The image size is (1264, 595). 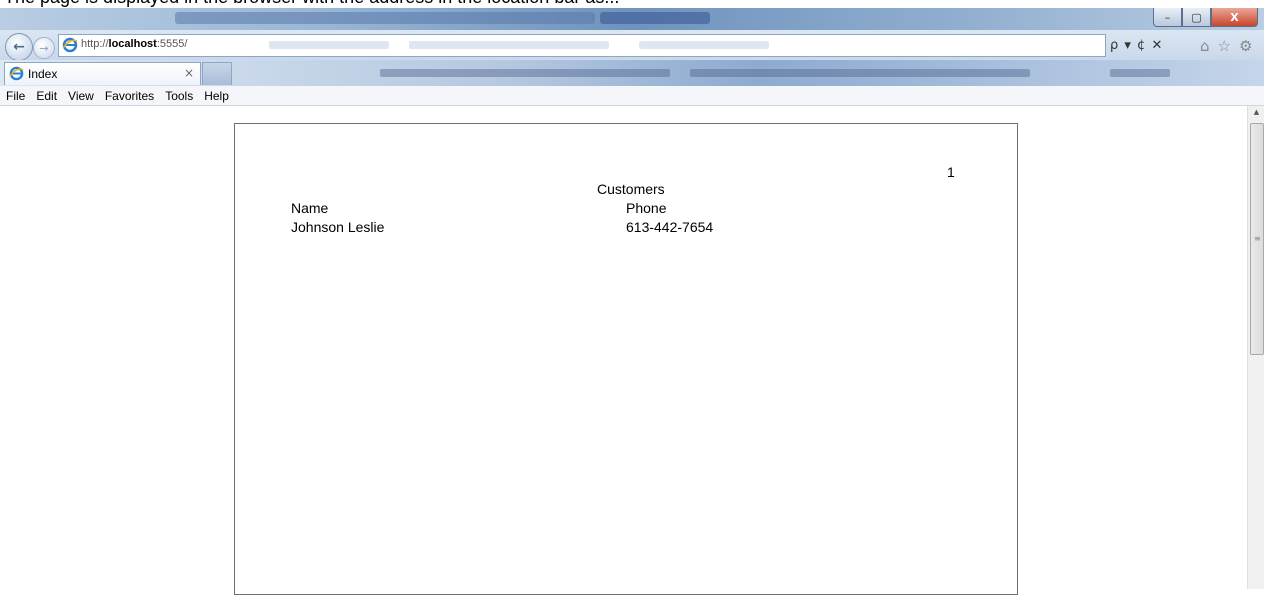 I want to click on forward-button: →, so click(x=44, y=48).